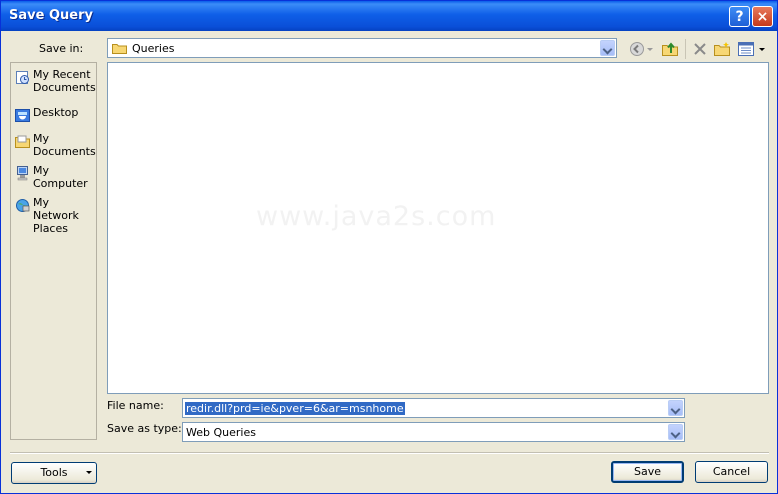 The width and height of the screenshot is (778, 494). Describe the element at coordinates (762, 49) in the screenshot. I see `views-dropdown-icon` at that location.